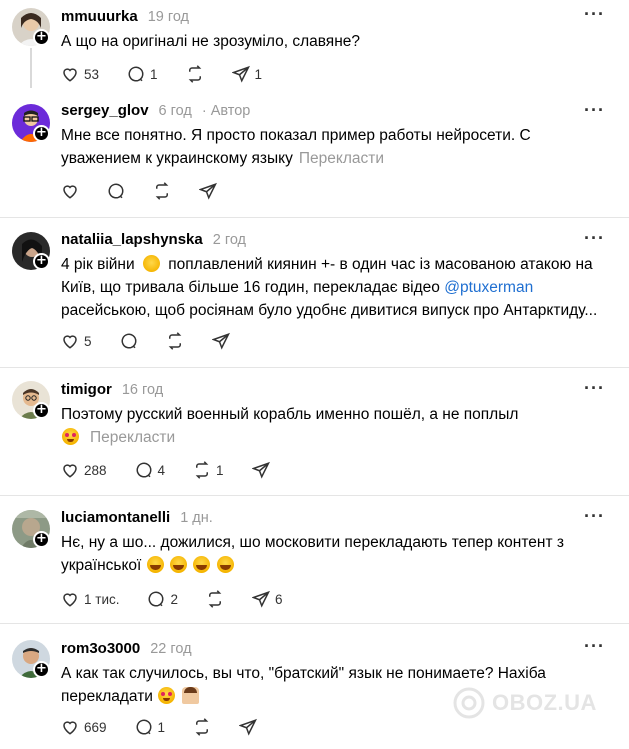  What do you see at coordinates (544, 702) in the screenshot?
I see `watermark-text: OBOZ.UA` at bounding box center [544, 702].